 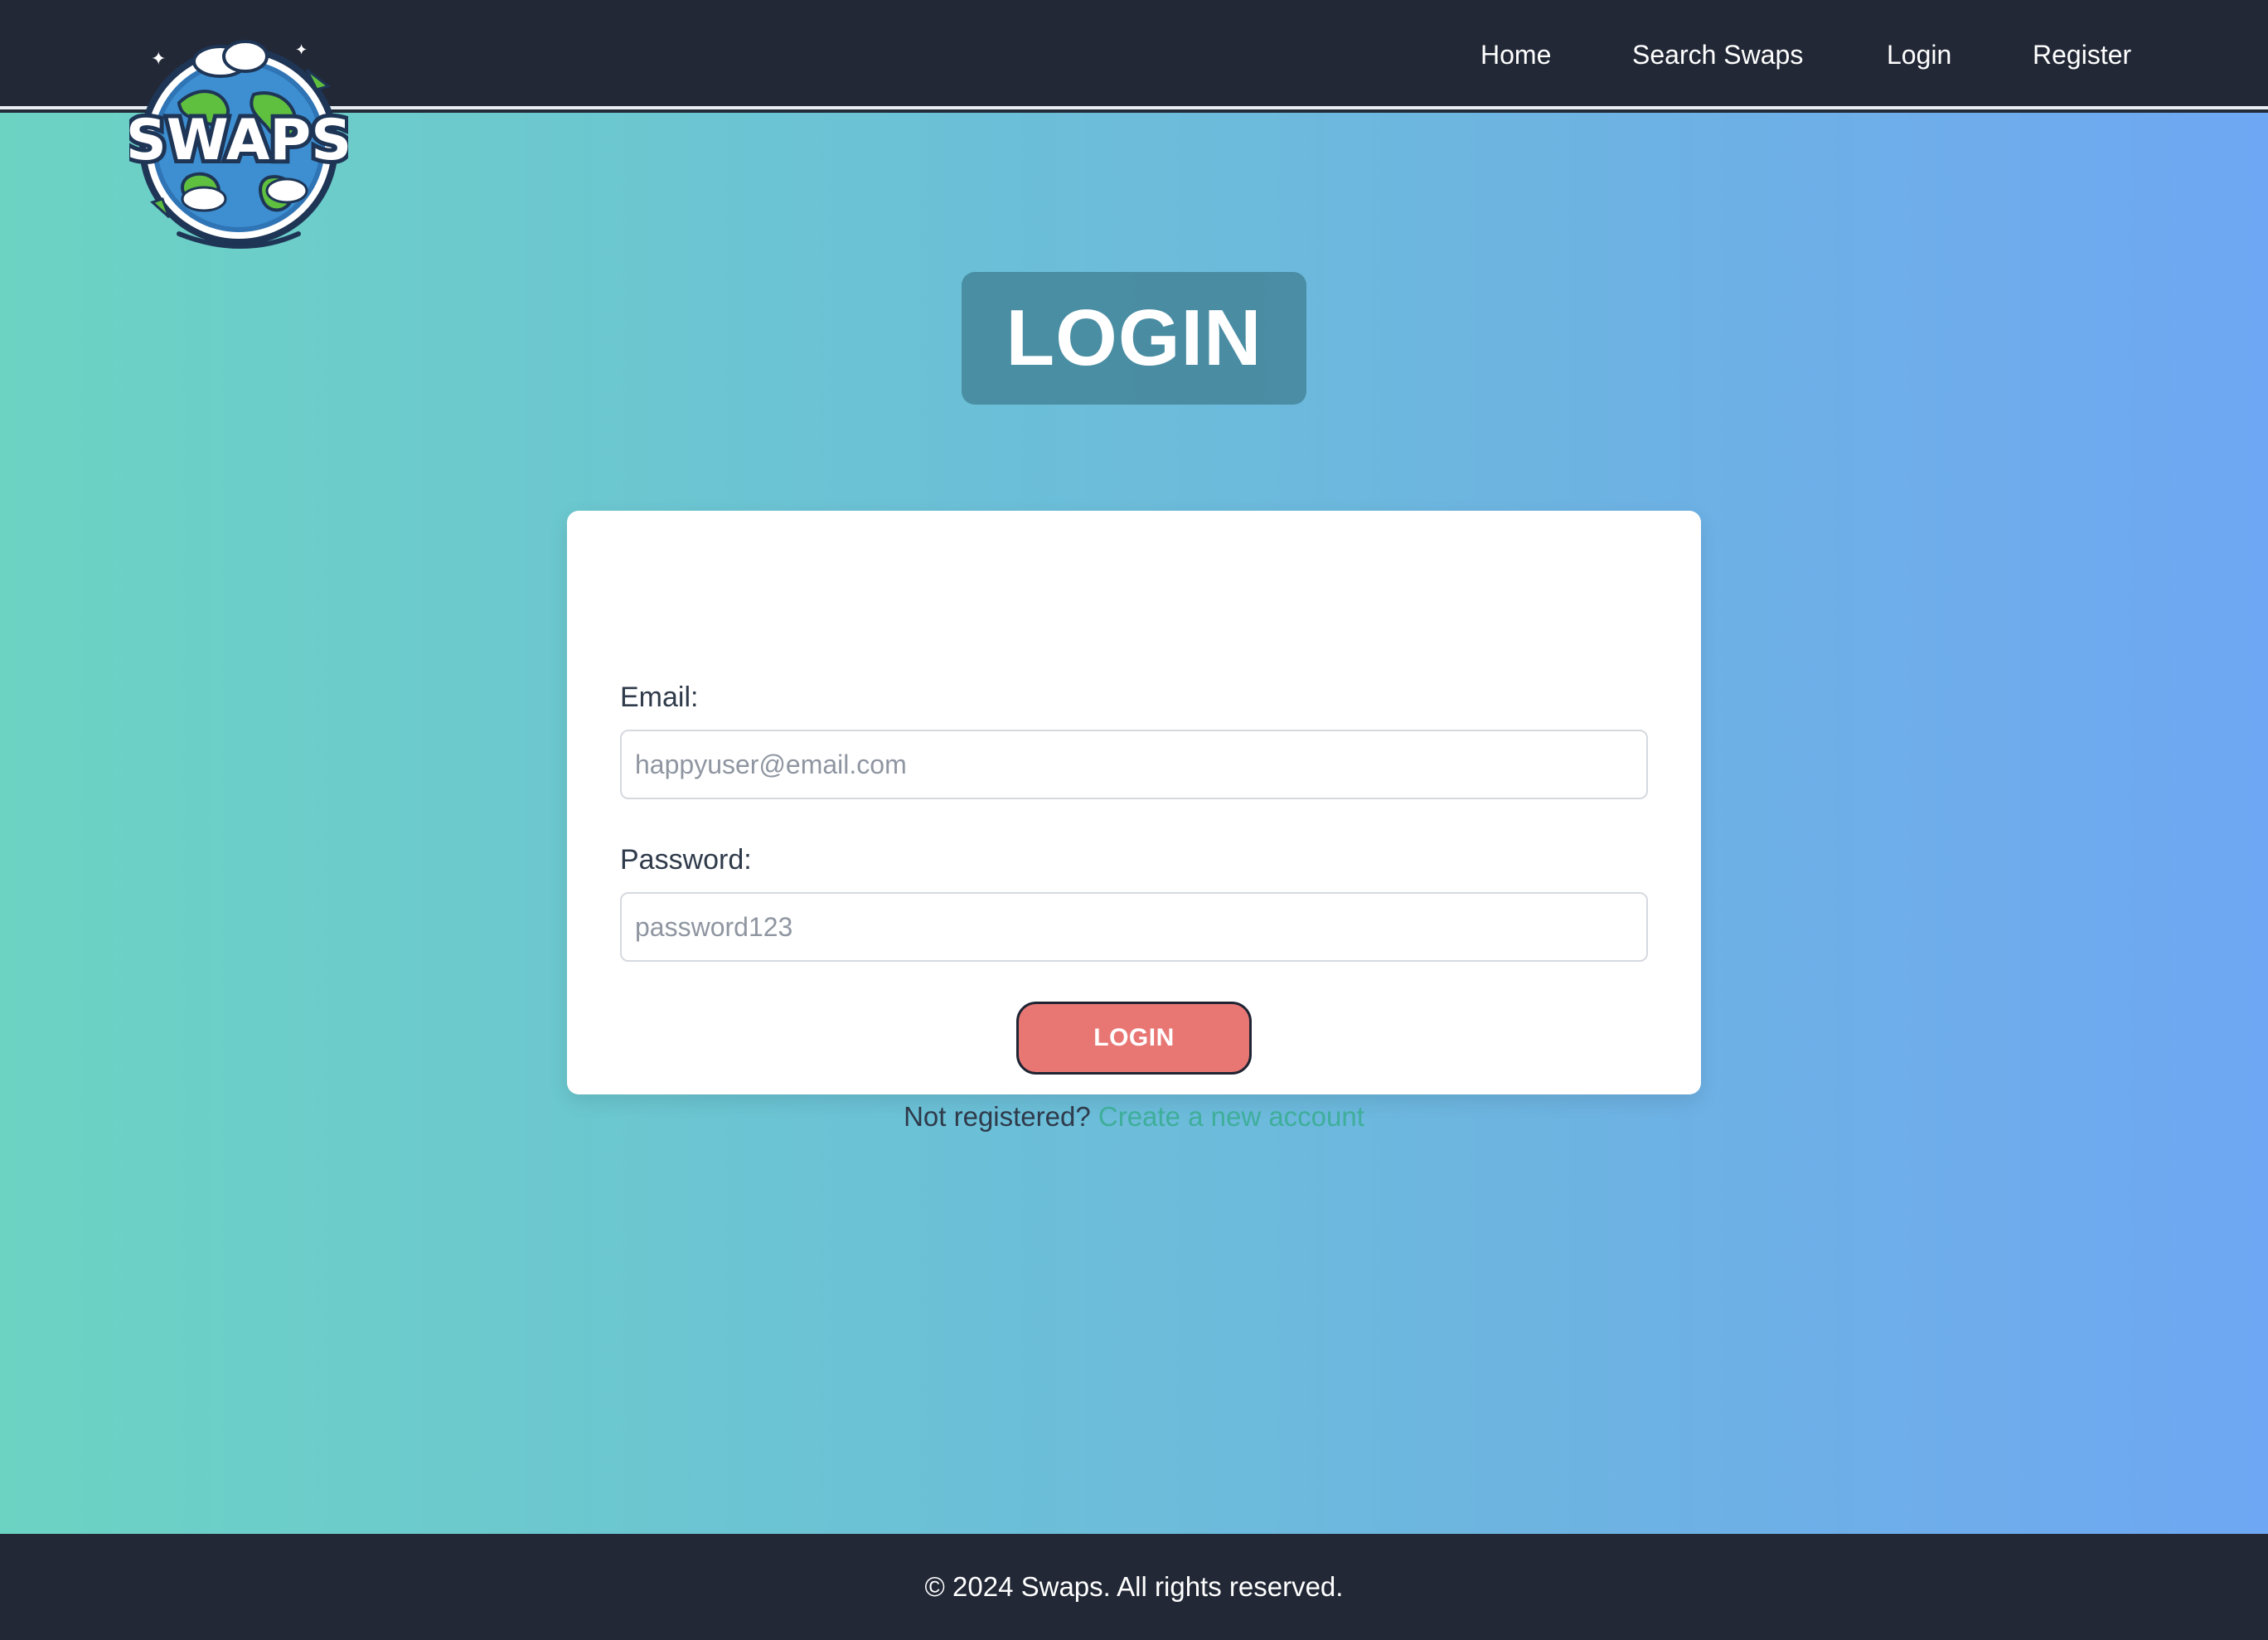 What do you see at coordinates (1134, 1038) in the screenshot?
I see `login-submit-button: LOGIN` at bounding box center [1134, 1038].